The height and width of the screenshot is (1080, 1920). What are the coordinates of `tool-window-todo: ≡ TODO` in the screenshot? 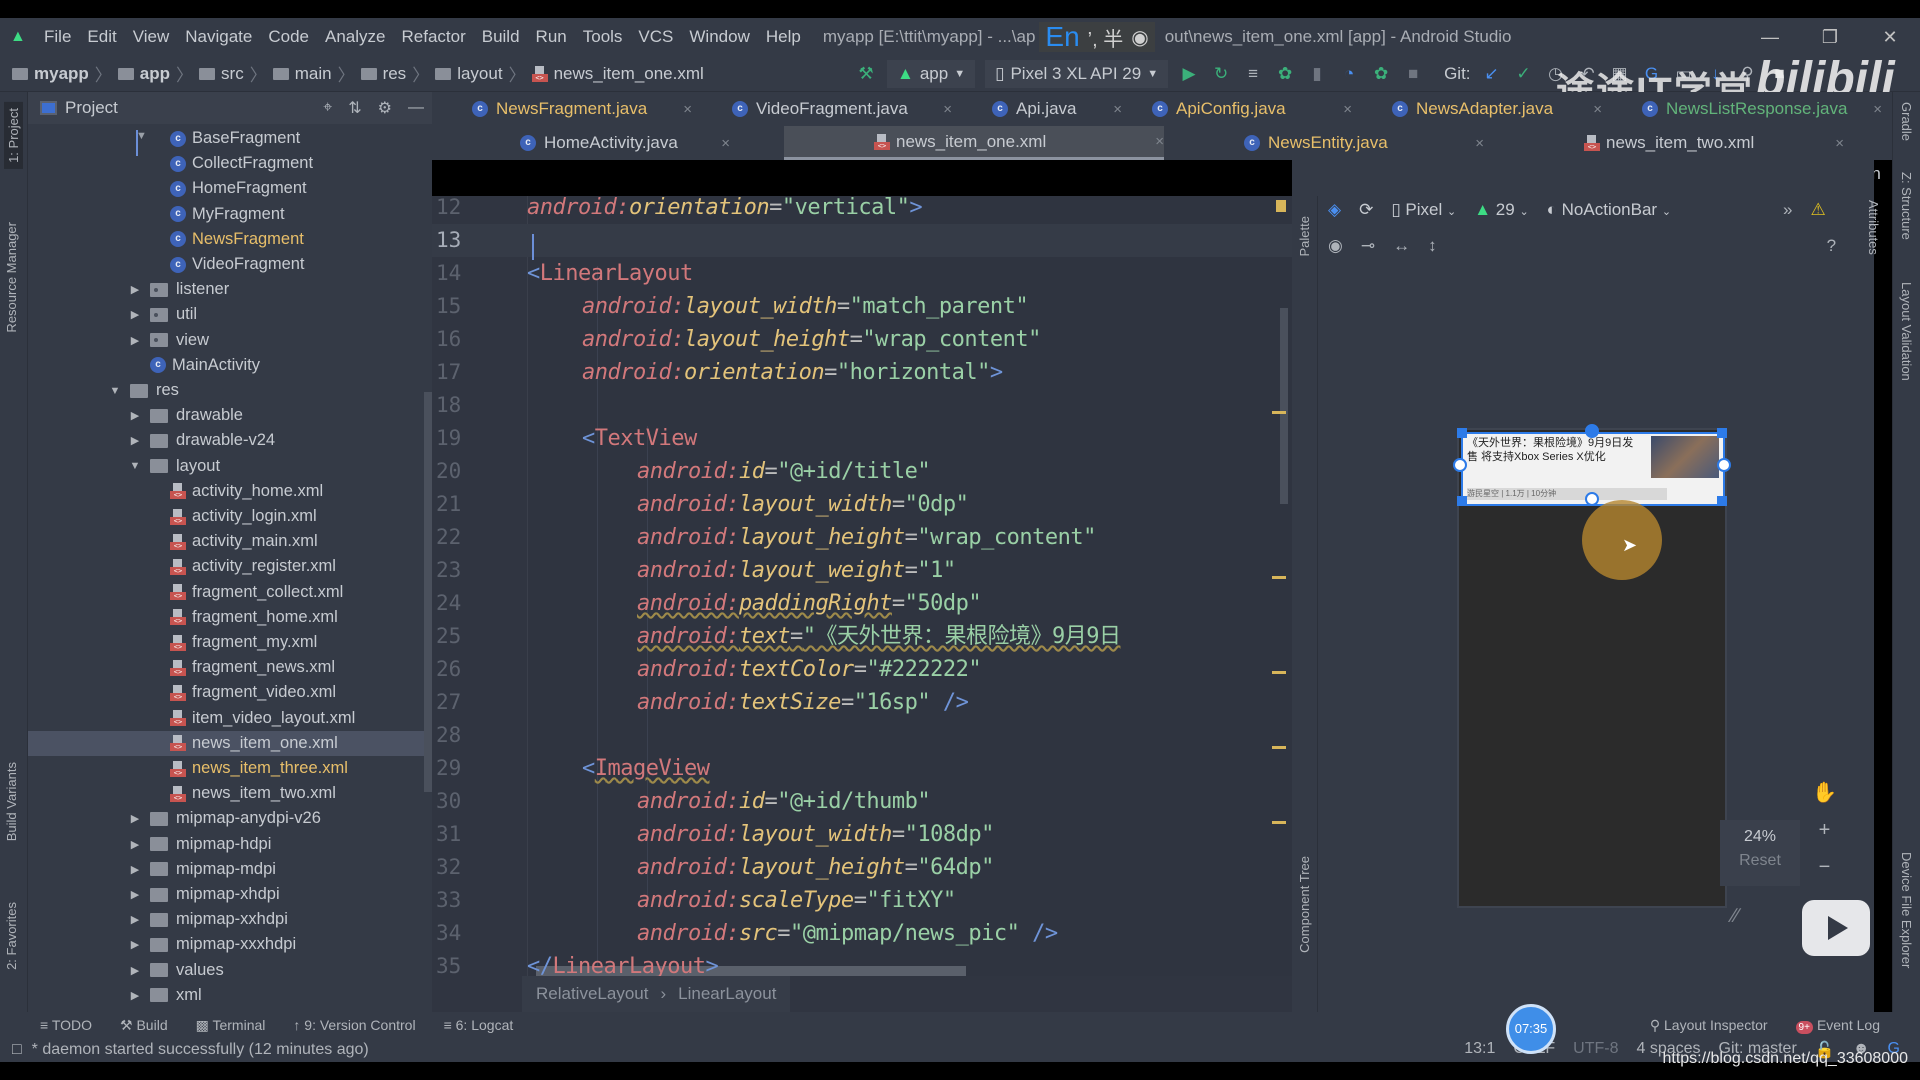 It's located at (66, 1025).